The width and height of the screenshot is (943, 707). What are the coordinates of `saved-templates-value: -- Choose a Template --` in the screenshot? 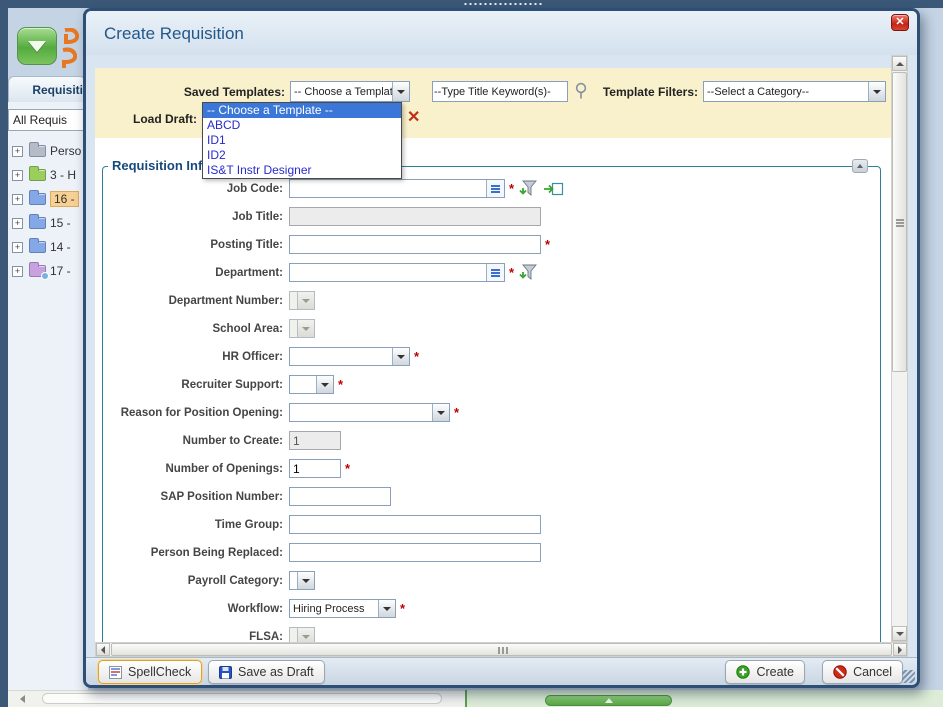 It's located at (343, 91).